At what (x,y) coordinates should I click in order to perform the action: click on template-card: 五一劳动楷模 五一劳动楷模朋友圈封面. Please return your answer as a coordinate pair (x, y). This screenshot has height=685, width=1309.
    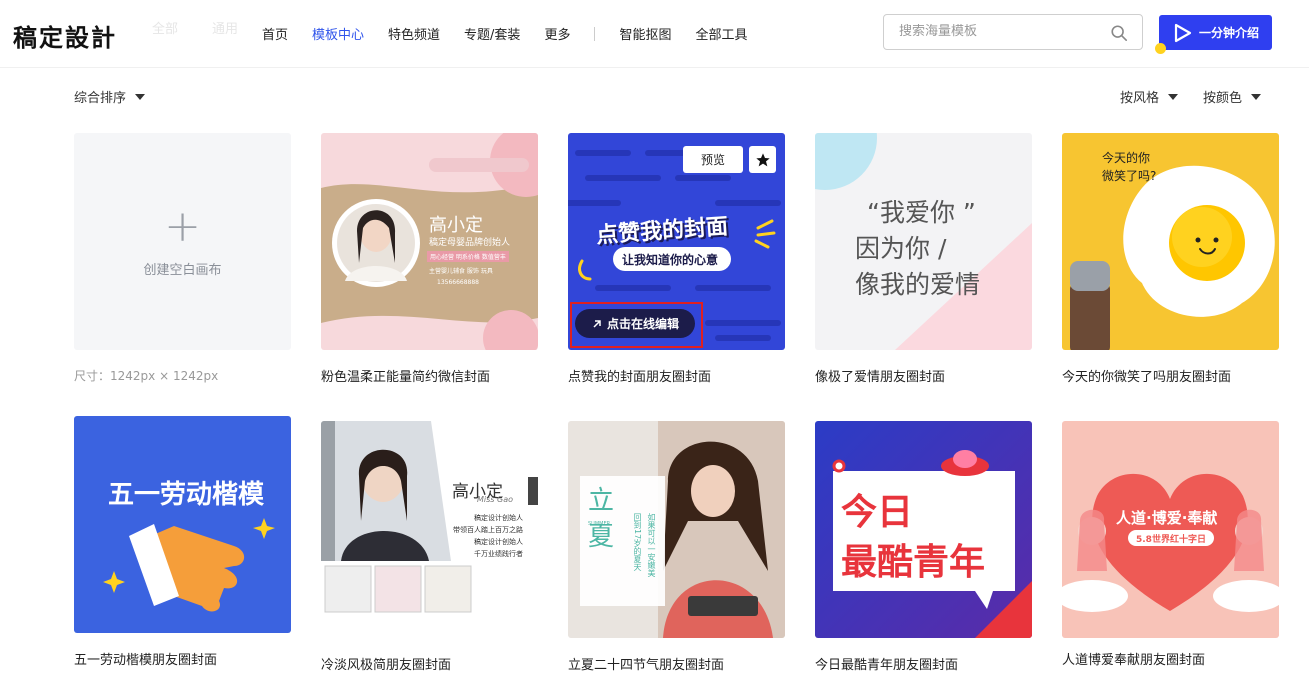
    Looking at the image, I should click on (182, 542).